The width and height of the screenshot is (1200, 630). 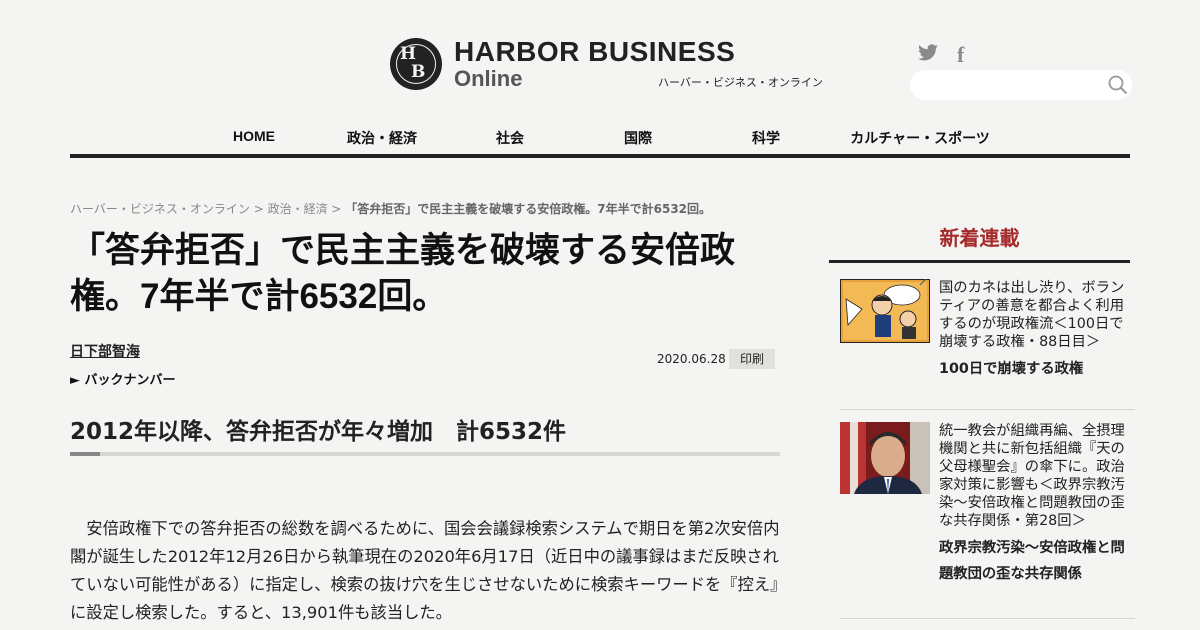 What do you see at coordinates (418, 72) in the screenshot?
I see `logo-mark-bottom: B` at bounding box center [418, 72].